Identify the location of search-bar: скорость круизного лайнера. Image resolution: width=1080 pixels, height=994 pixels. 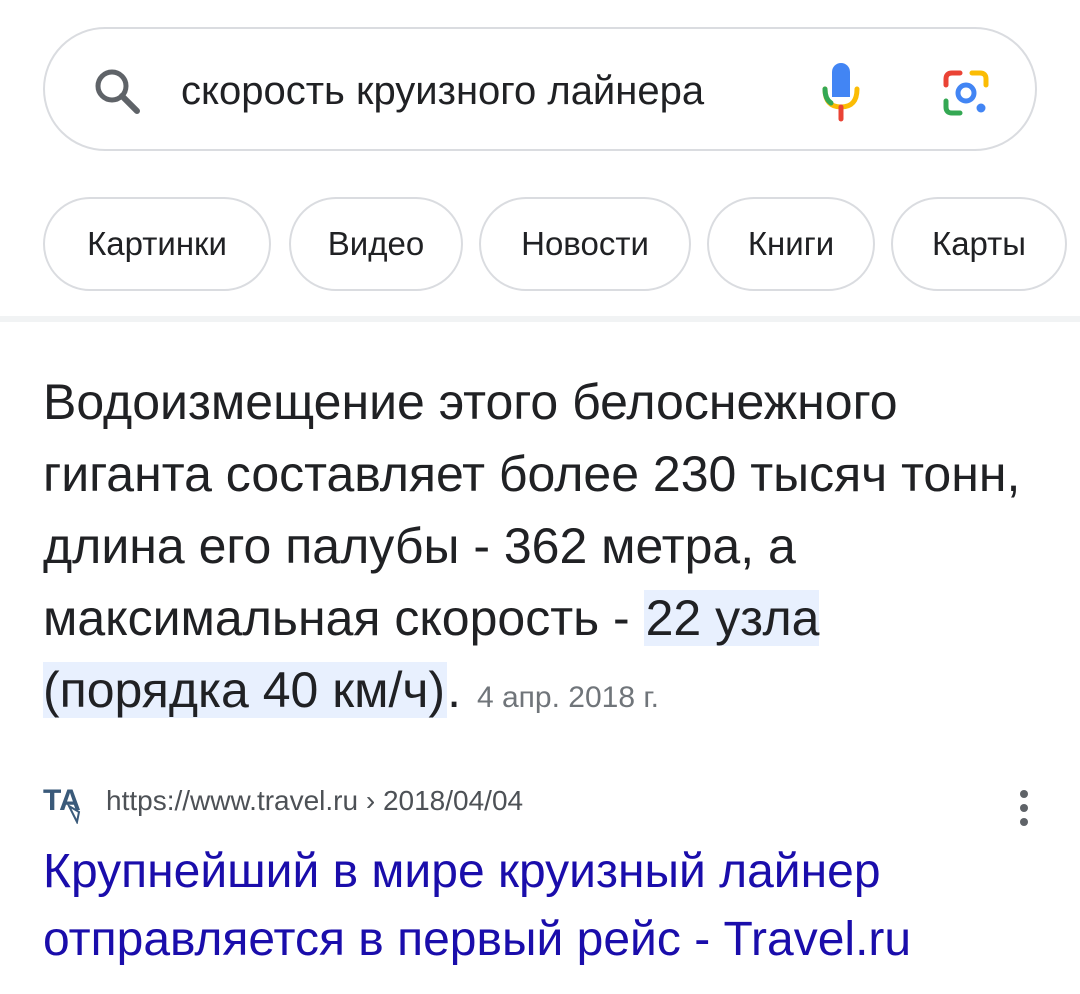
(540, 89).